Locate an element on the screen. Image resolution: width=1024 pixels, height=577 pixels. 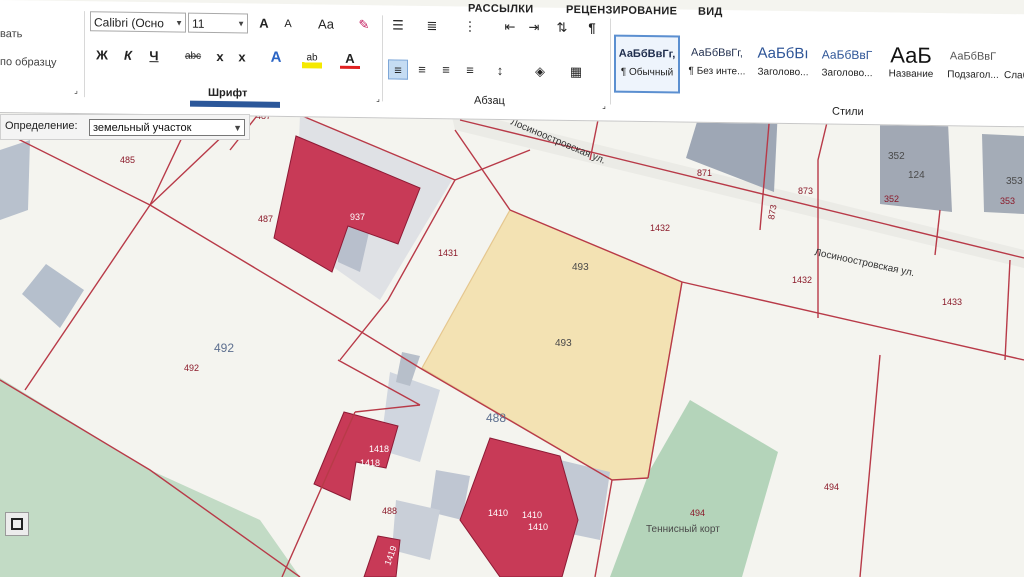
grow-font-button: A is located at coordinates (264, 24).